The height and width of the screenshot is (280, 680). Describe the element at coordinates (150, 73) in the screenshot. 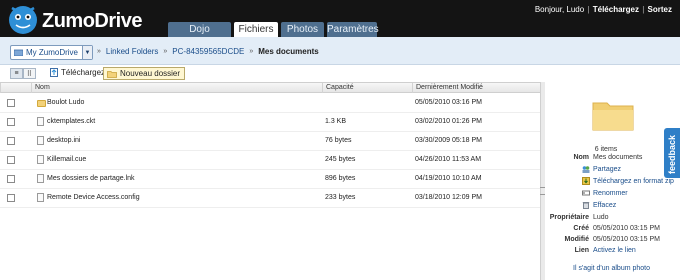

I see `new-folder-label: Nouveau dossier` at that location.